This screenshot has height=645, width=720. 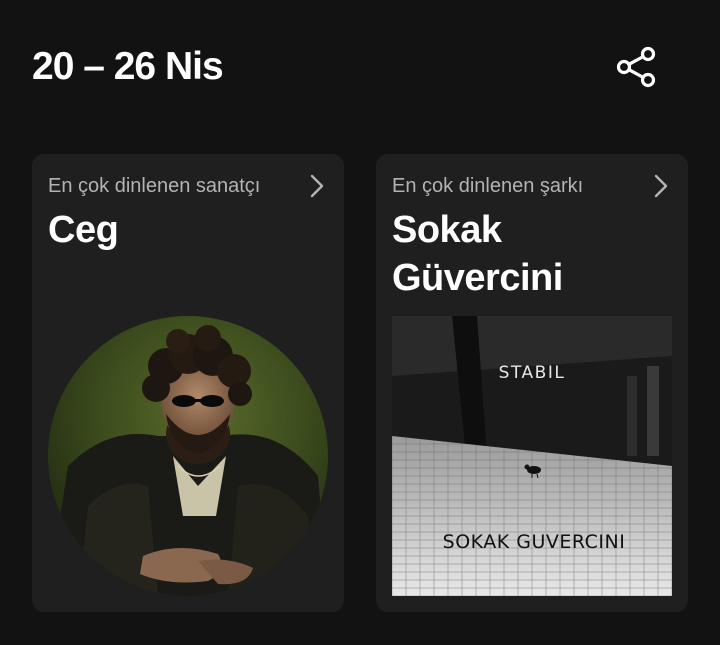 I want to click on album-title-text: SOKAK GUVERCINI, so click(x=534, y=542).